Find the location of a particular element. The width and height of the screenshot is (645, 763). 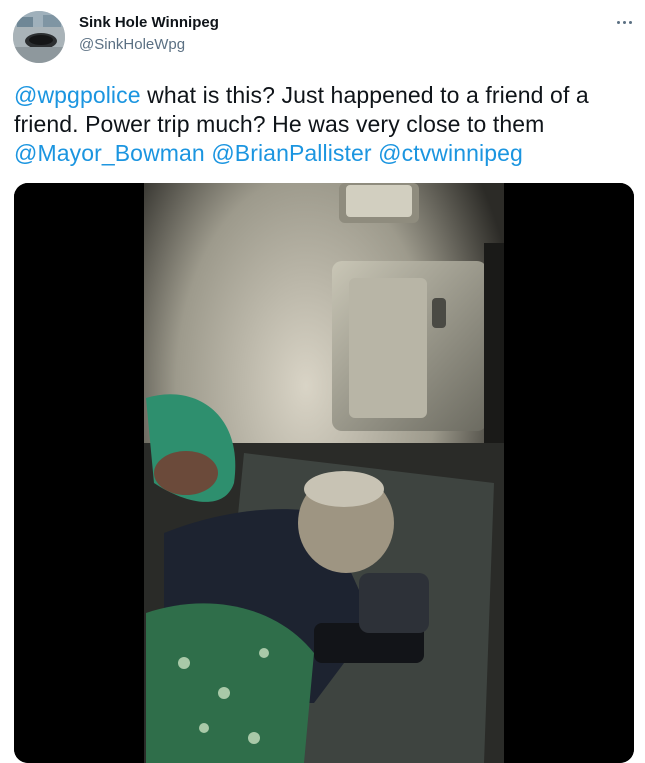

mention-wpgpolice: @wpgpolice is located at coordinates (77, 95).